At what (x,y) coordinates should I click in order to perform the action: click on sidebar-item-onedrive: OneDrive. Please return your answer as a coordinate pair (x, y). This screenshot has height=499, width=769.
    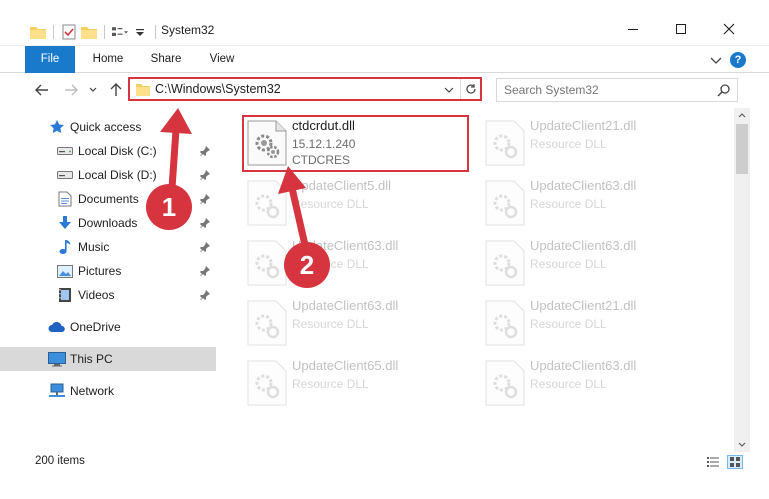
    Looking at the image, I should click on (108, 327).